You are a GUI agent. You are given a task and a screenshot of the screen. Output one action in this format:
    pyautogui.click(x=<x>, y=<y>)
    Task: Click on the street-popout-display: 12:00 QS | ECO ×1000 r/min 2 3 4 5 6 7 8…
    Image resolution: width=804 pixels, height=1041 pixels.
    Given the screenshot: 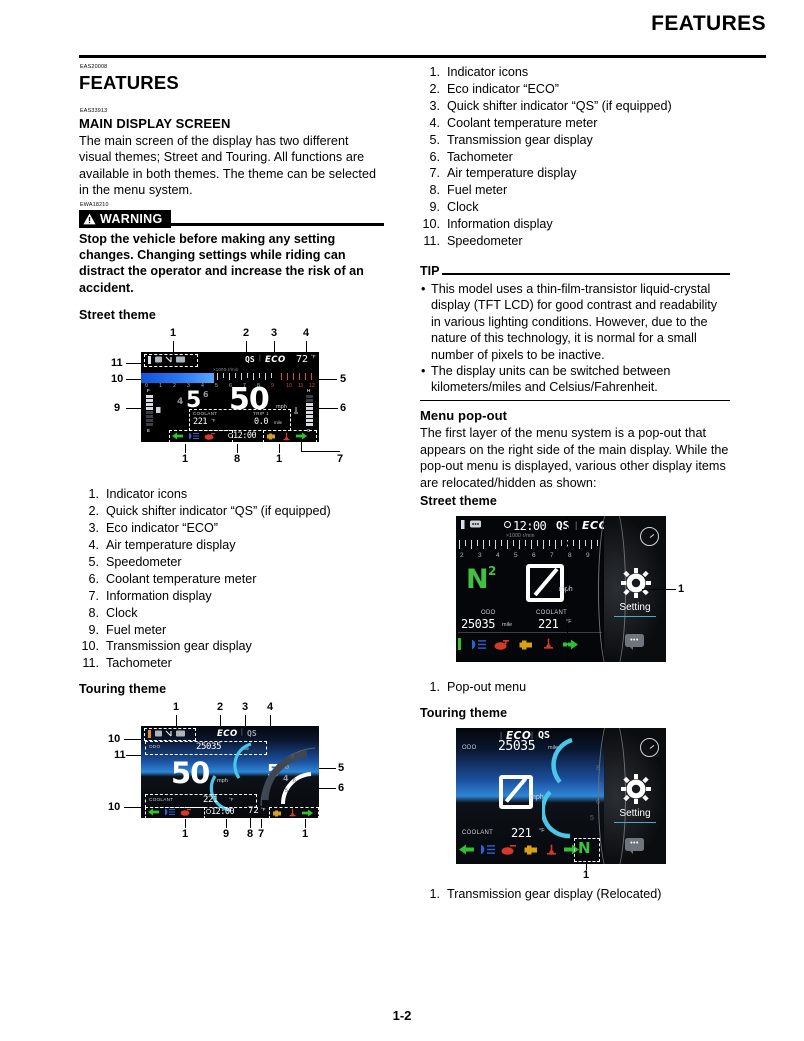 What is the action you would take?
    pyautogui.click(x=561, y=589)
    